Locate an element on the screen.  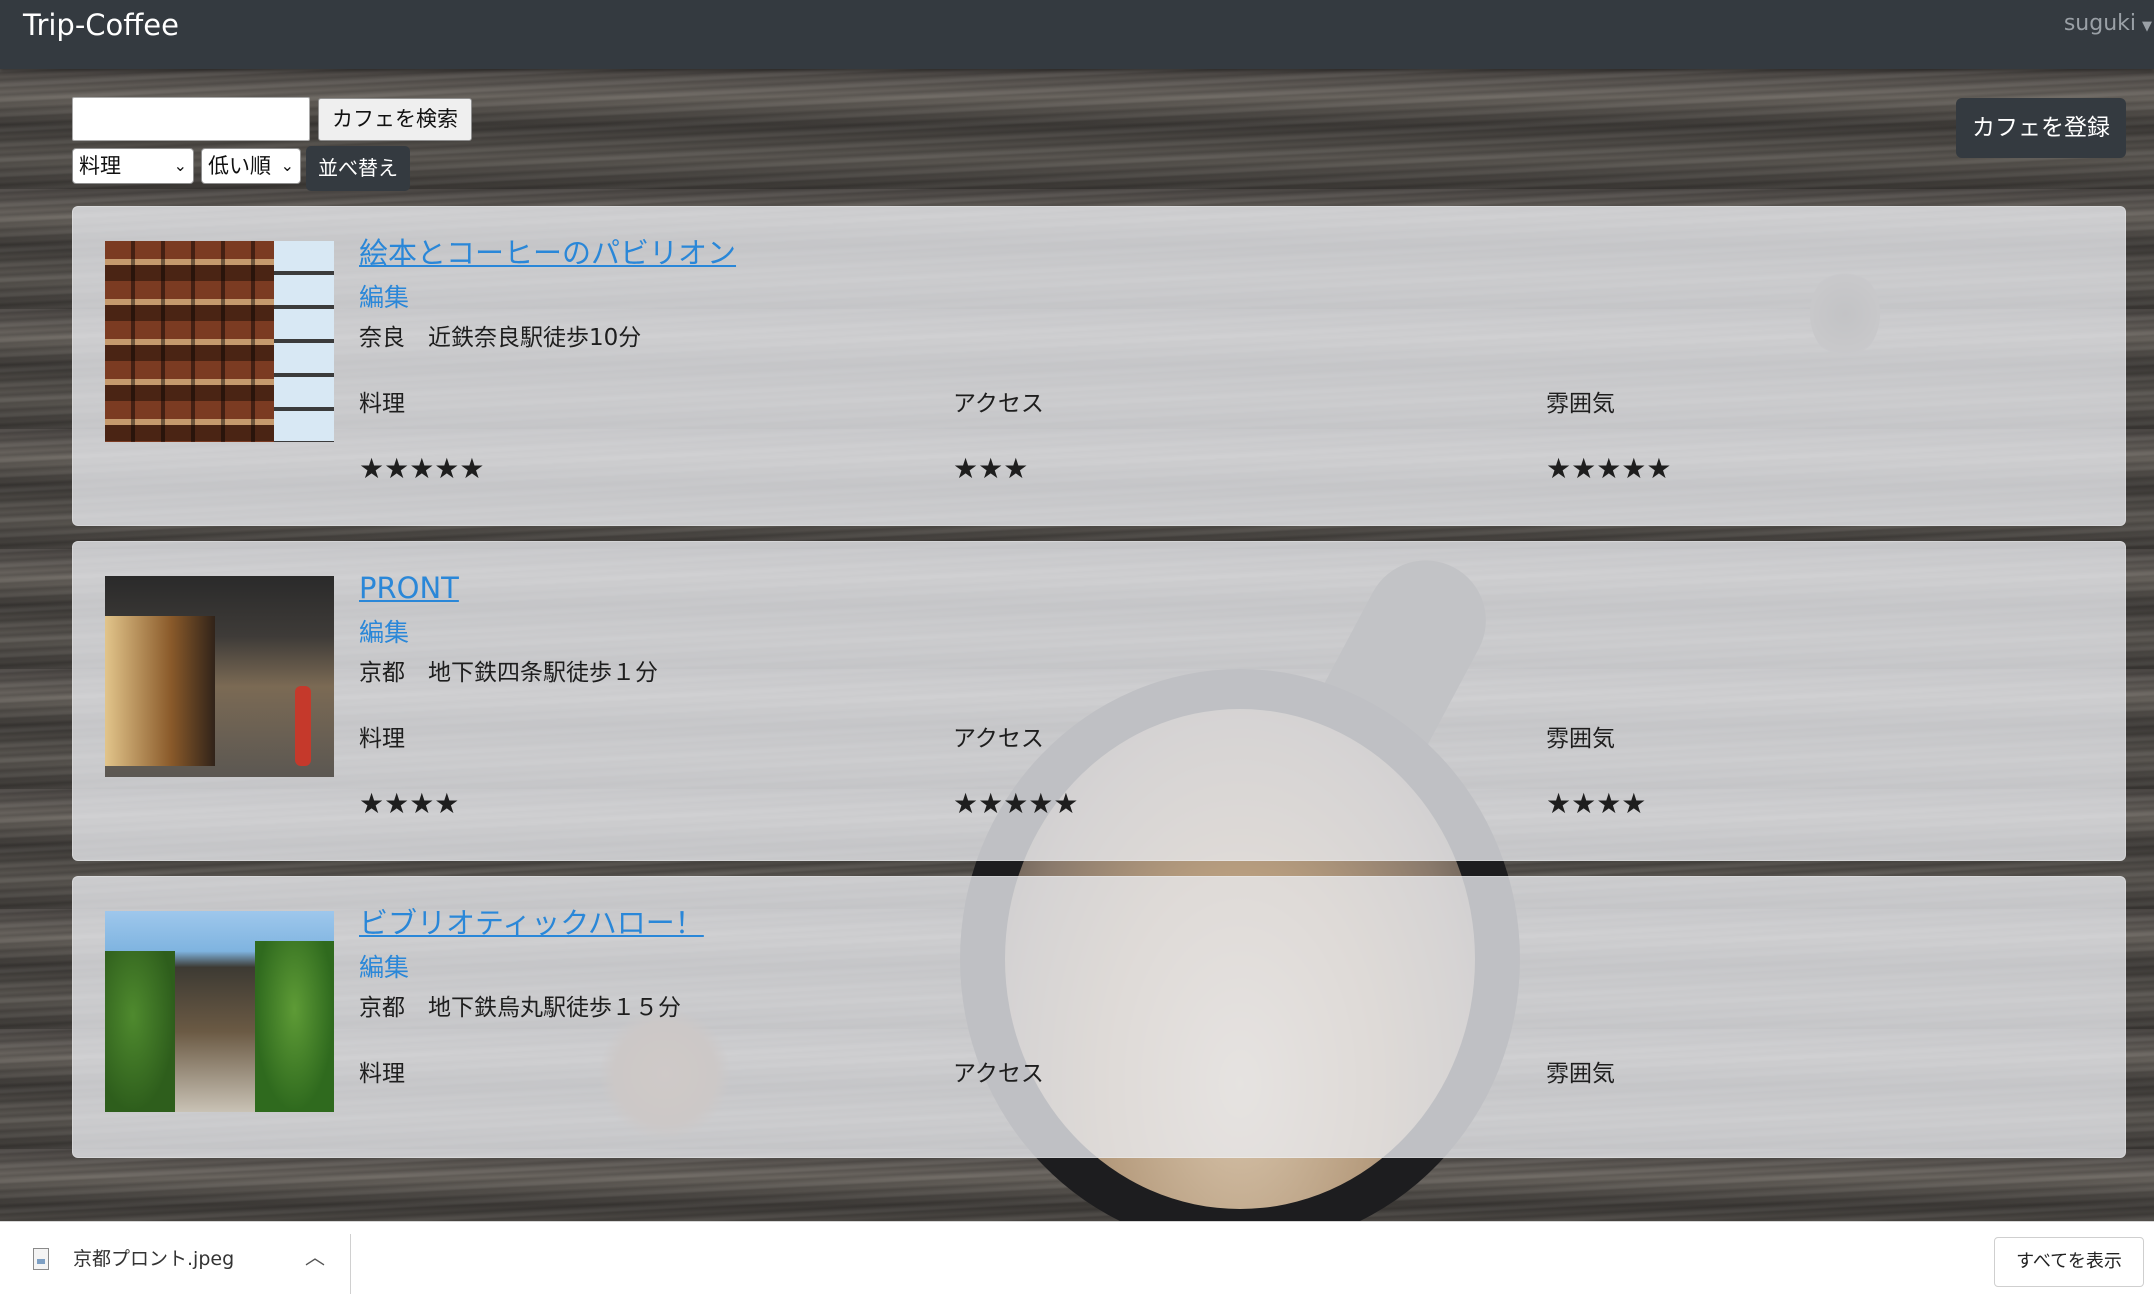
sort-button: 並べ替え is located at coordinates (358, 168).